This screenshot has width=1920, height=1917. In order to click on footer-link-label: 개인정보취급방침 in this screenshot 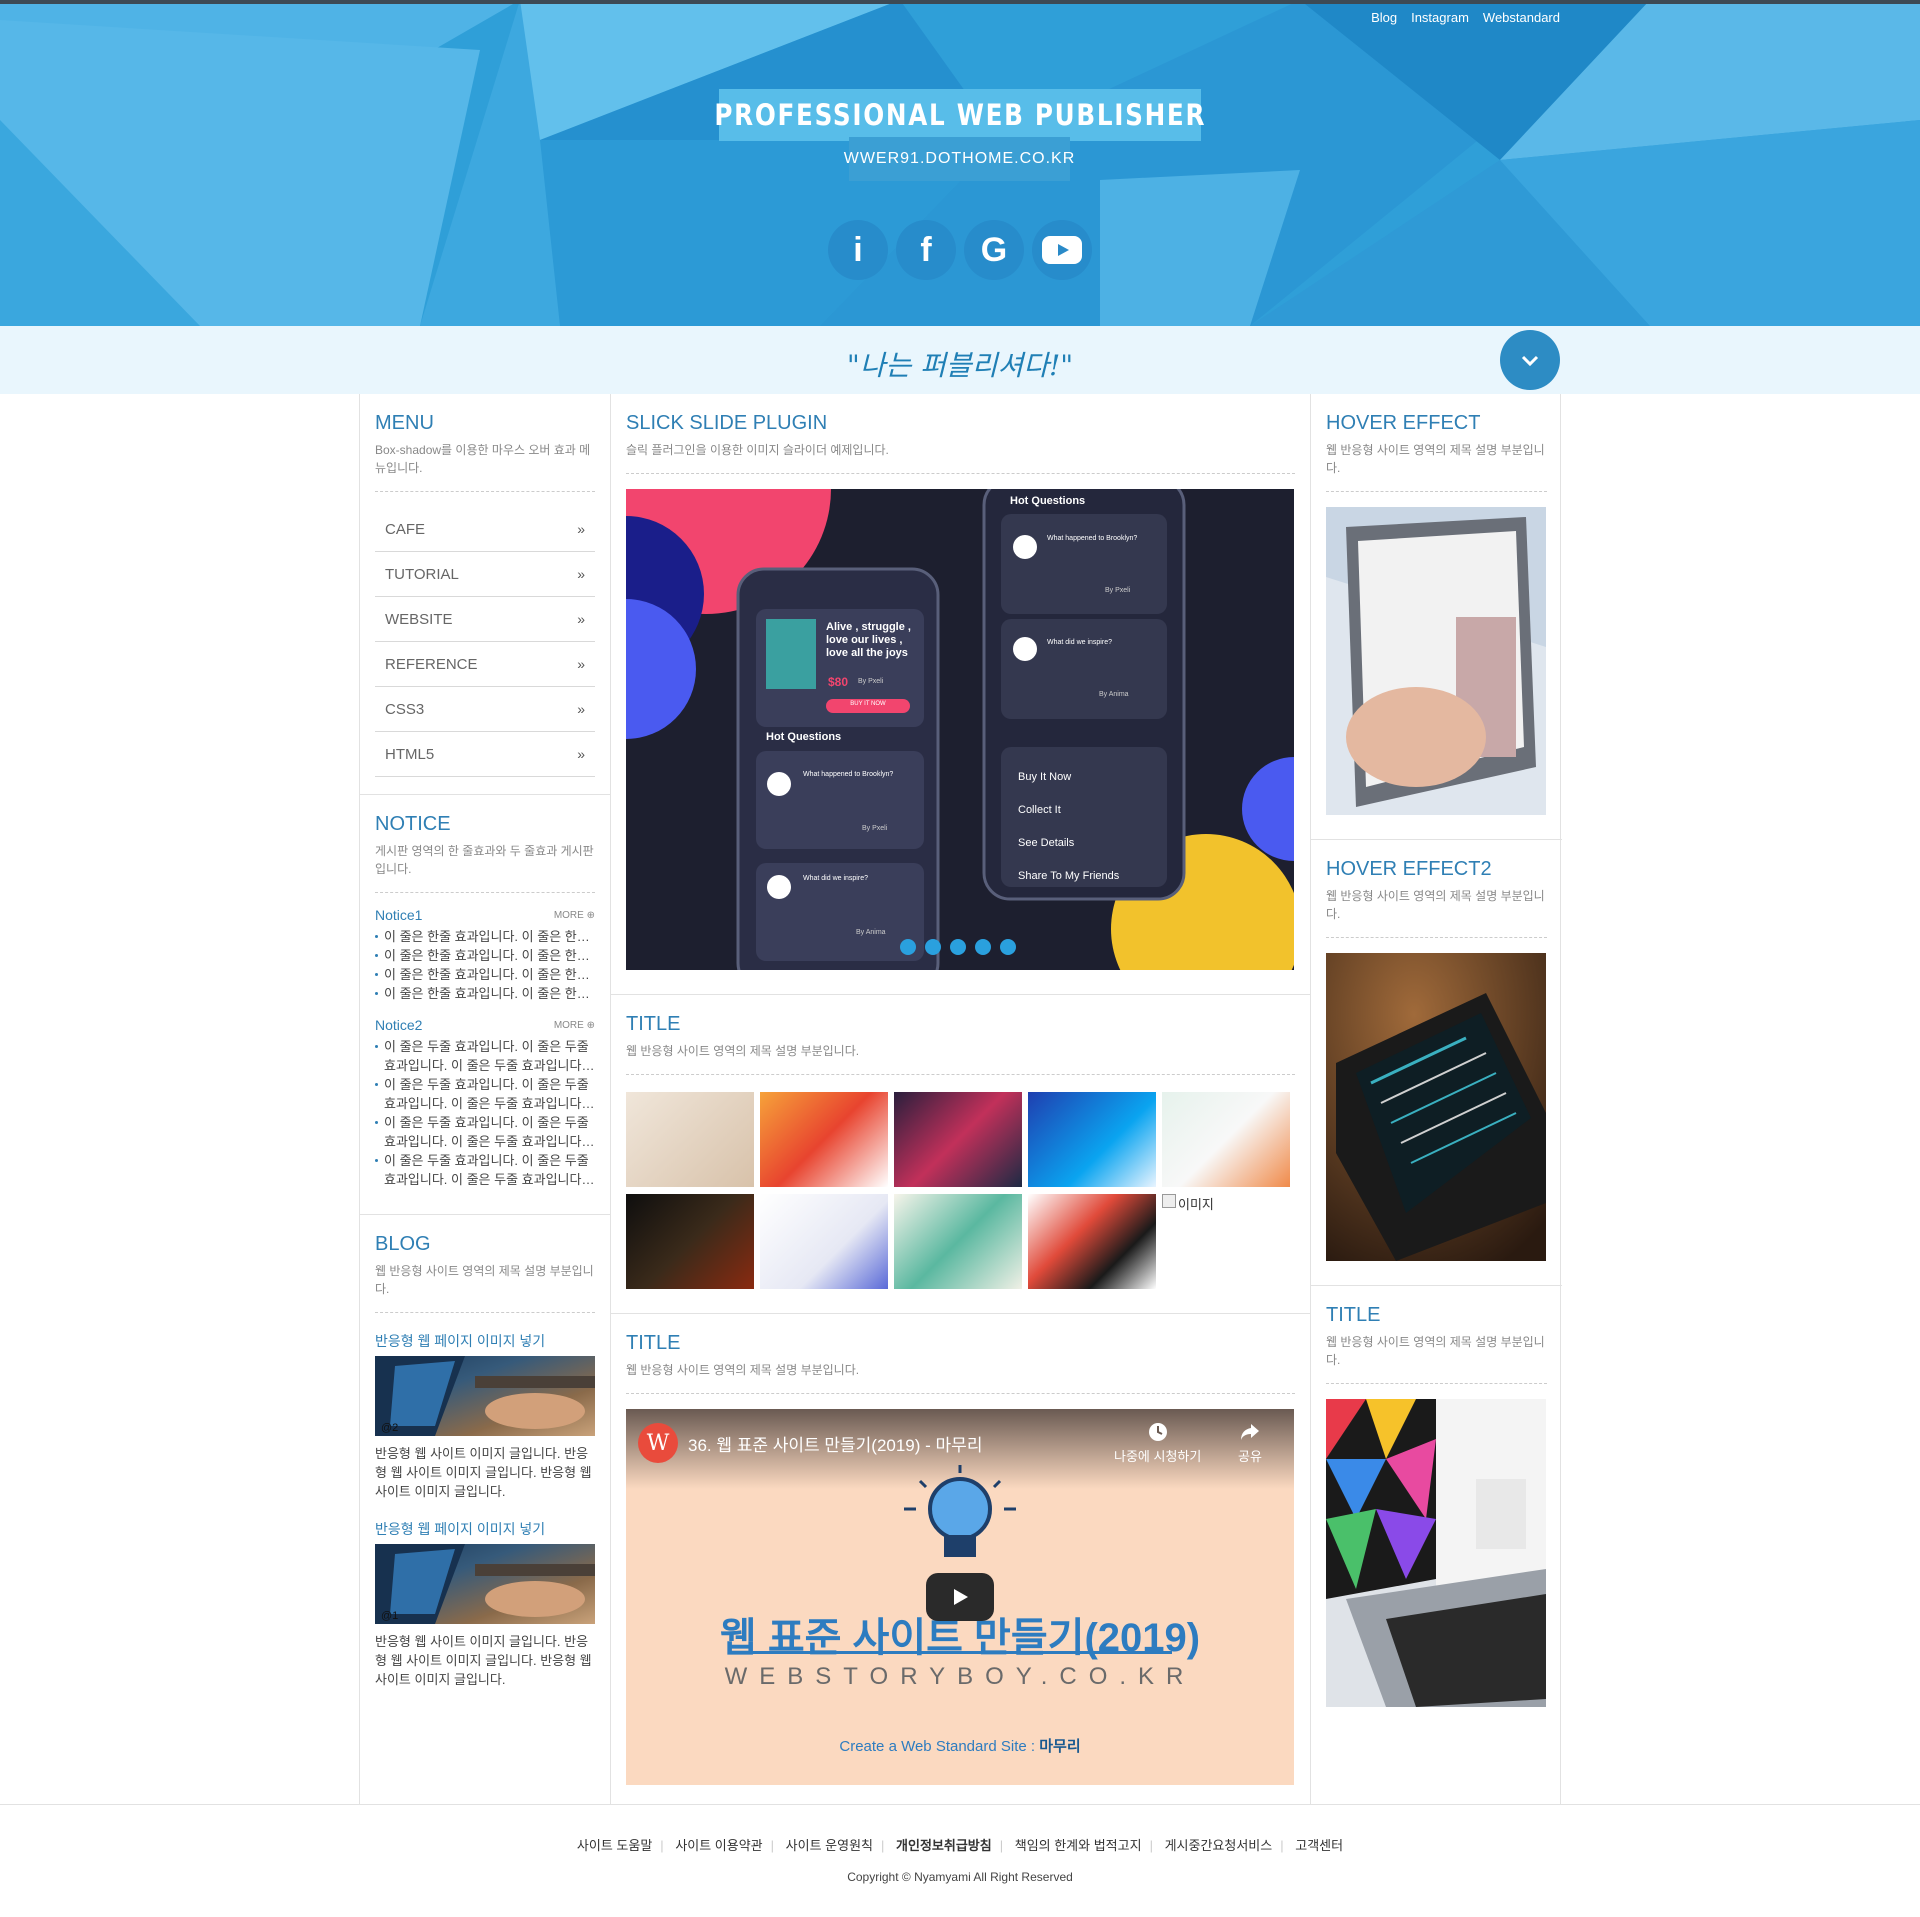, I will do `click(944, 1845)`.